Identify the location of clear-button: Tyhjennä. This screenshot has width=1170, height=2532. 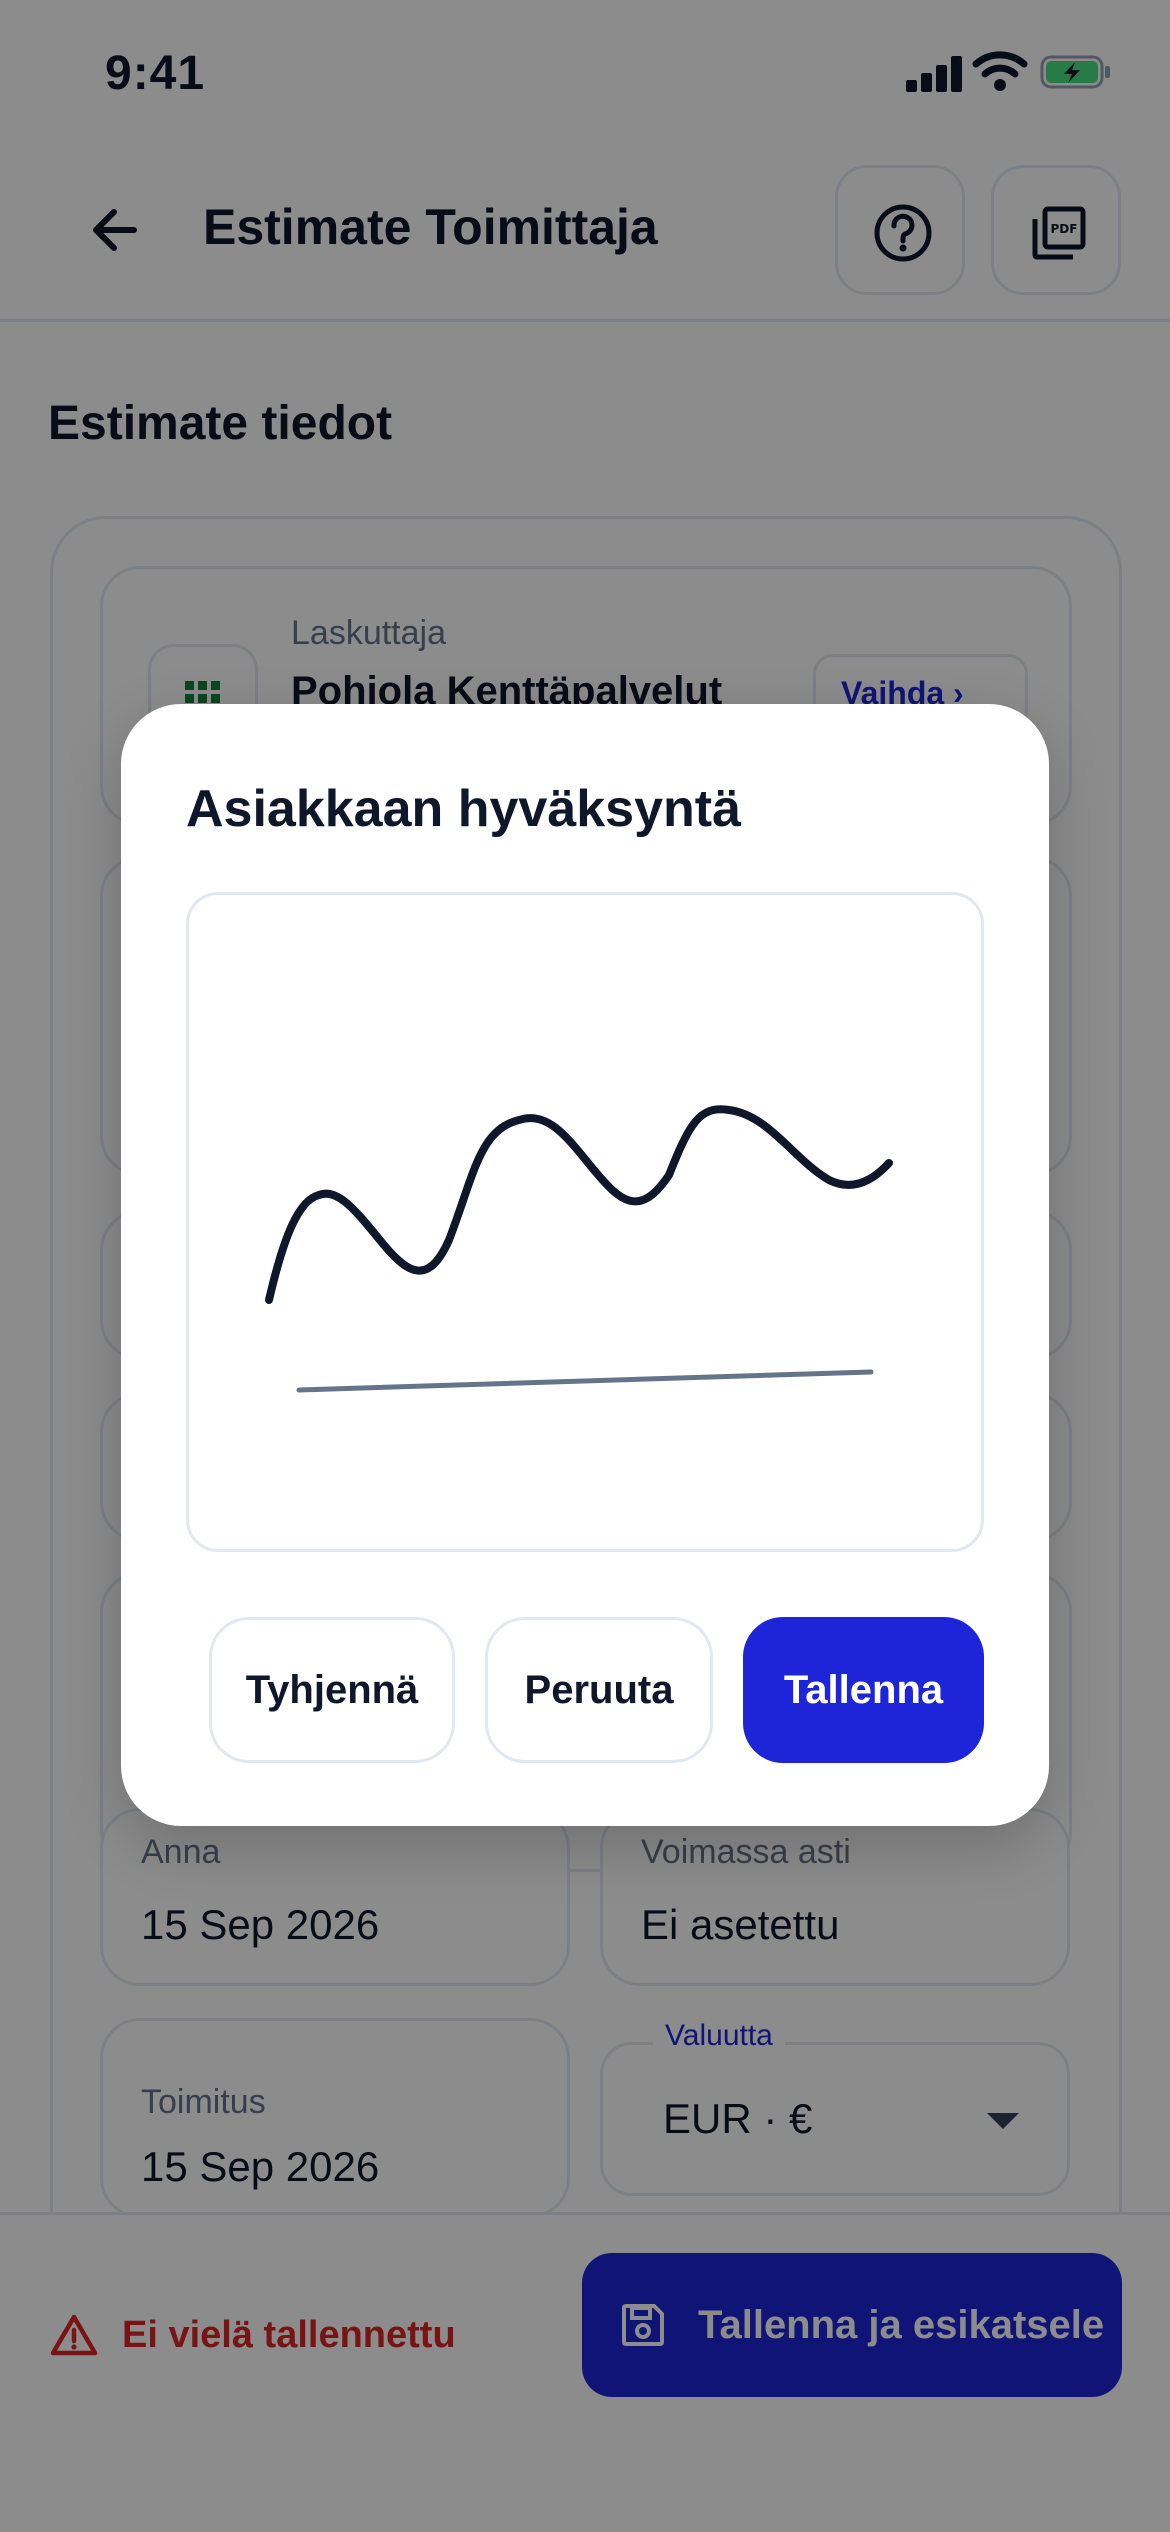
(332, 1690).